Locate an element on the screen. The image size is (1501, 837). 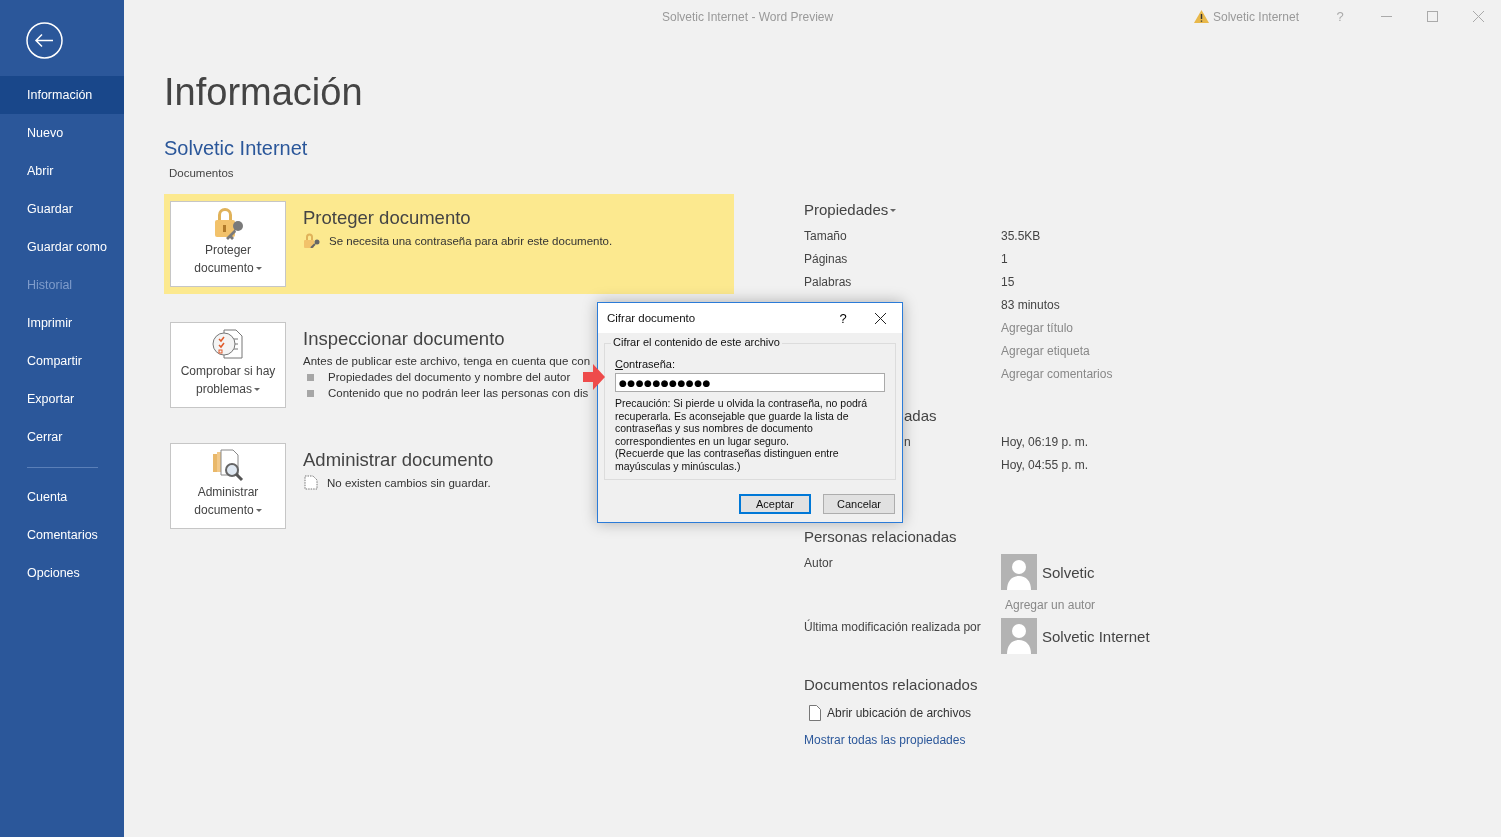
open-location-link: Abrir ubicación de archivos is located at coordinates (899, 713).